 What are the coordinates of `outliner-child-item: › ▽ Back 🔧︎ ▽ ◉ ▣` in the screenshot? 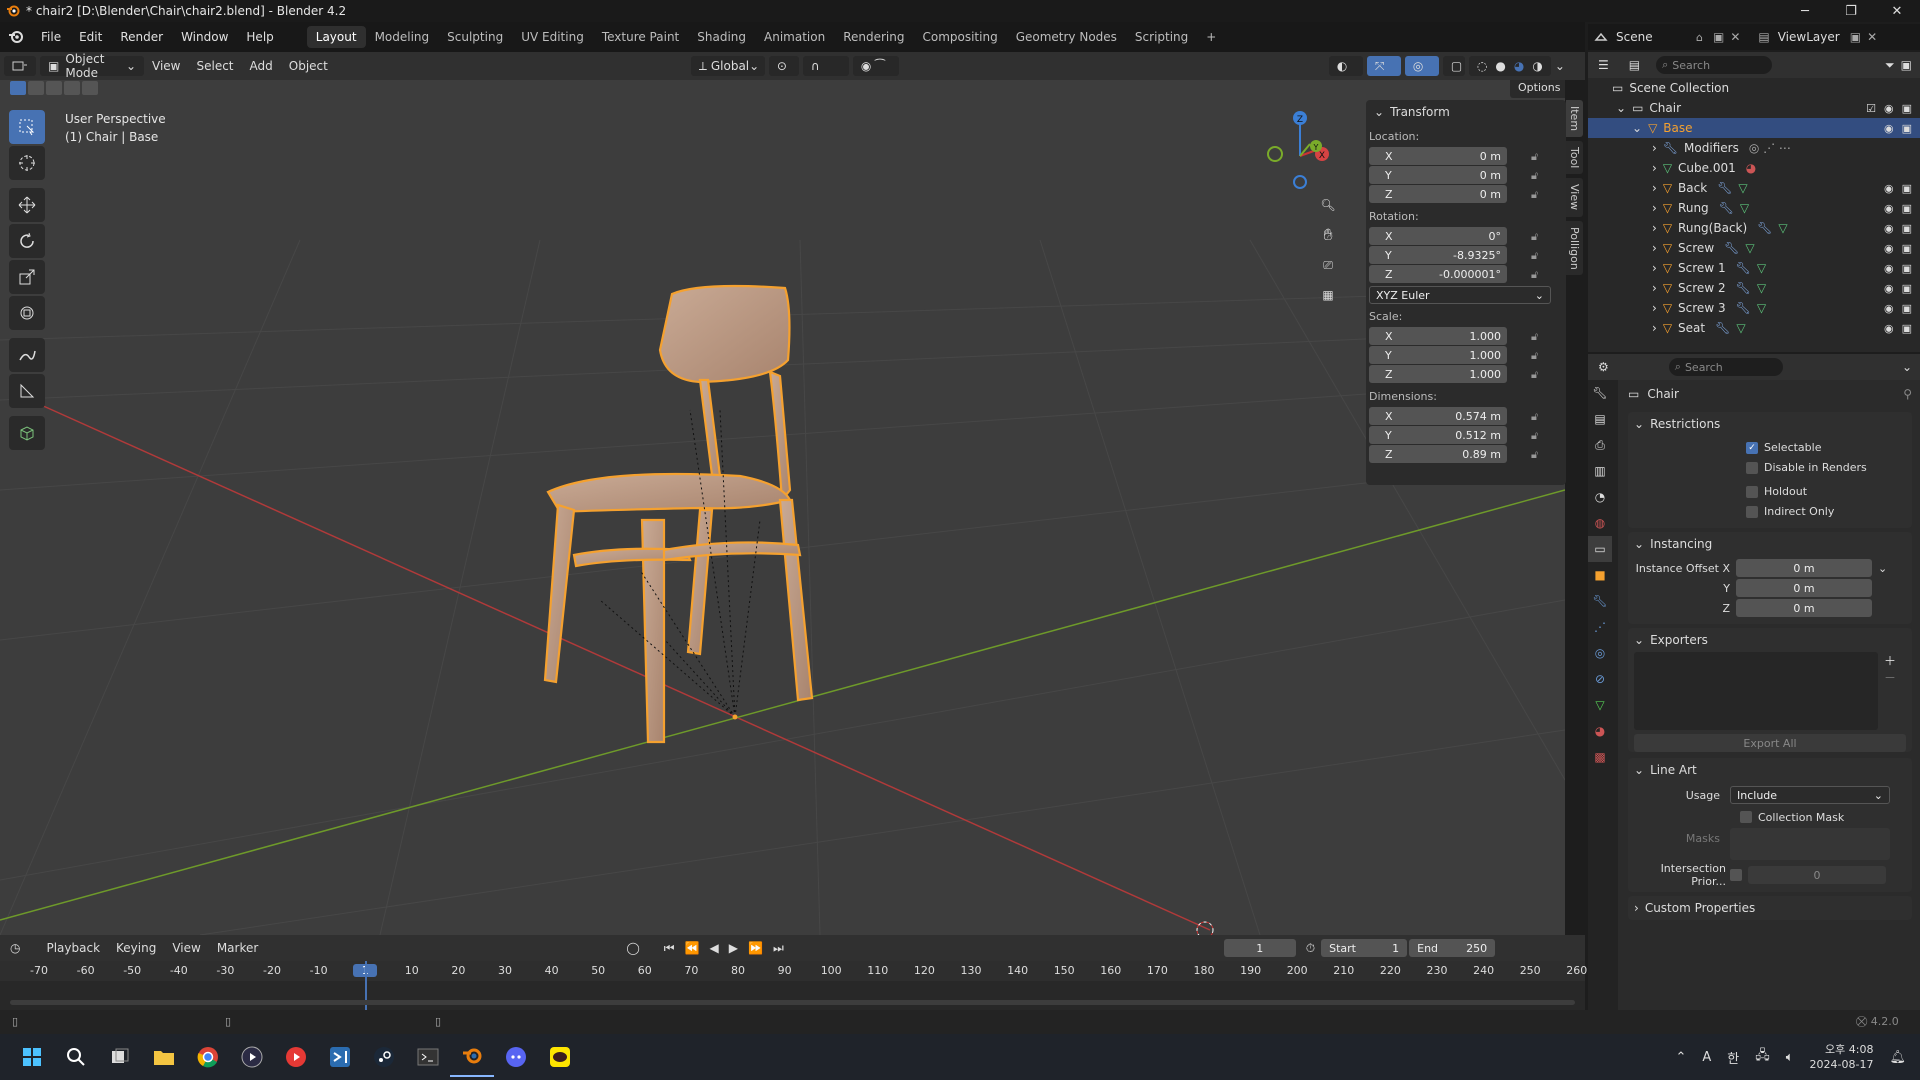 It's located at (1754, 188).